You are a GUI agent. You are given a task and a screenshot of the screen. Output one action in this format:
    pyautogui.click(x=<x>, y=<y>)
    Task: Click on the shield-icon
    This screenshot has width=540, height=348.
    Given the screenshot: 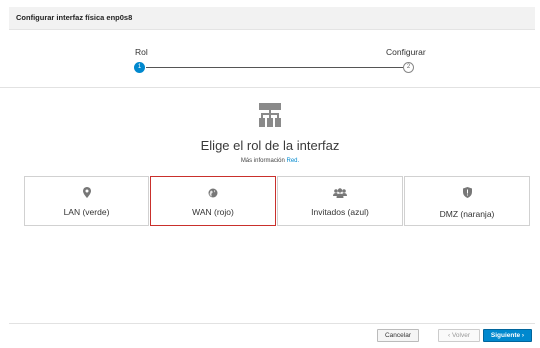 What is the action you would take?
    pyautogui.click(x=467, y=191)
    